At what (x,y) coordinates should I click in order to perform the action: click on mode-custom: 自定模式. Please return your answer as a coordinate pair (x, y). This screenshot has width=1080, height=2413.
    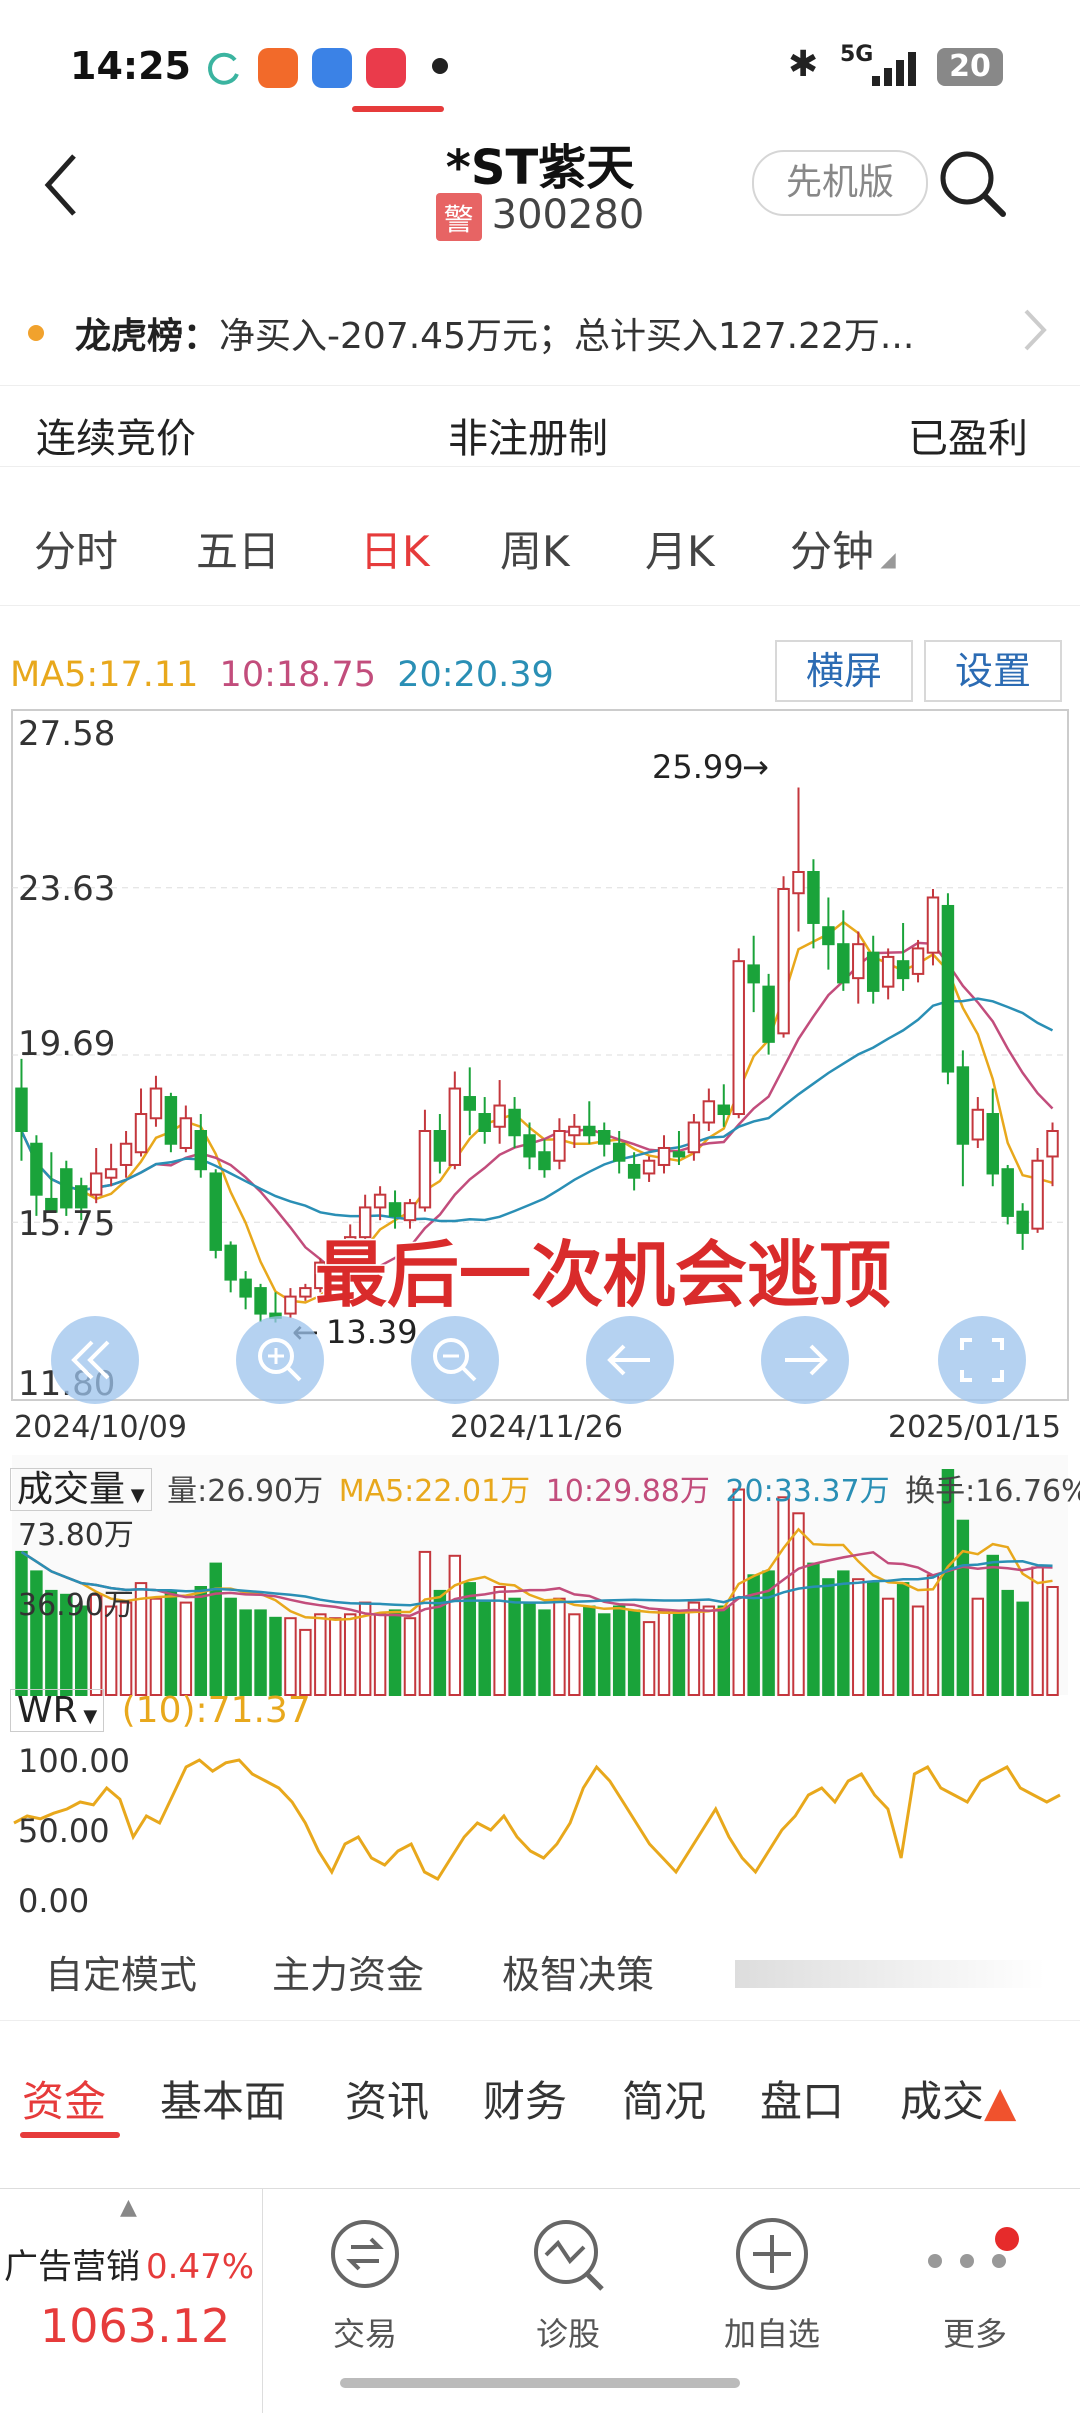
    Looking at the image, I should click on (121, 1971).